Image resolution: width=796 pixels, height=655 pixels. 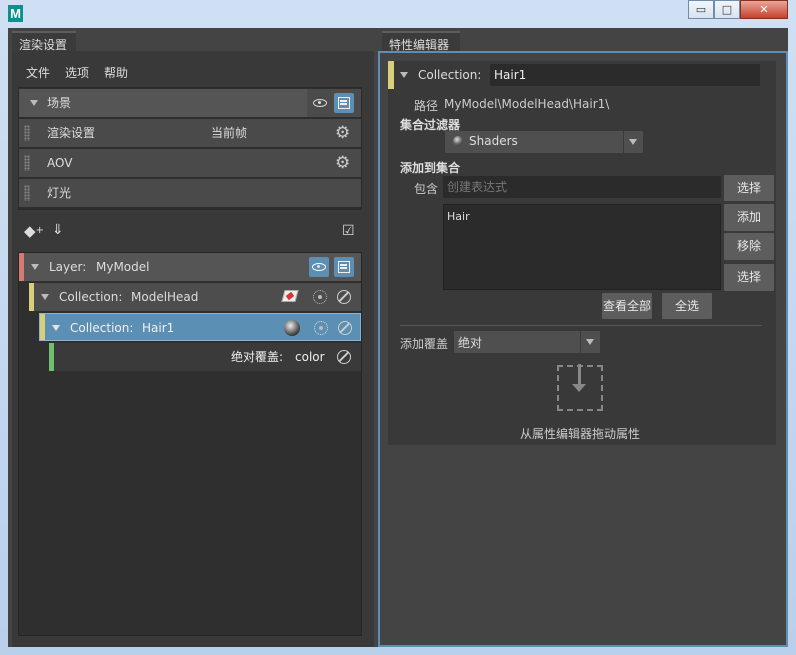 I want to click on remove-button: 移除, so click(x=749, y=246).